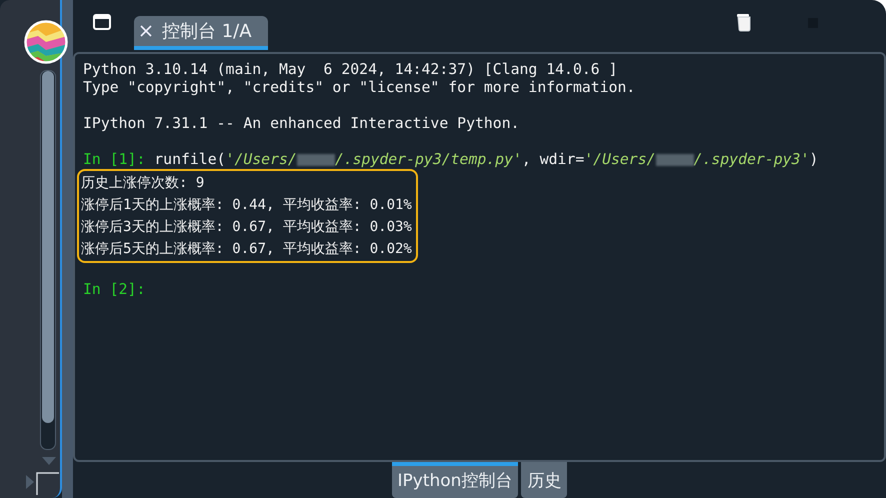 Image resolution: width=886 pixels, height=498 pixels. Describe the element at coordinates (752, 159) in the screenshot. I see `string-literal: /.spyder-py3'` at that location.